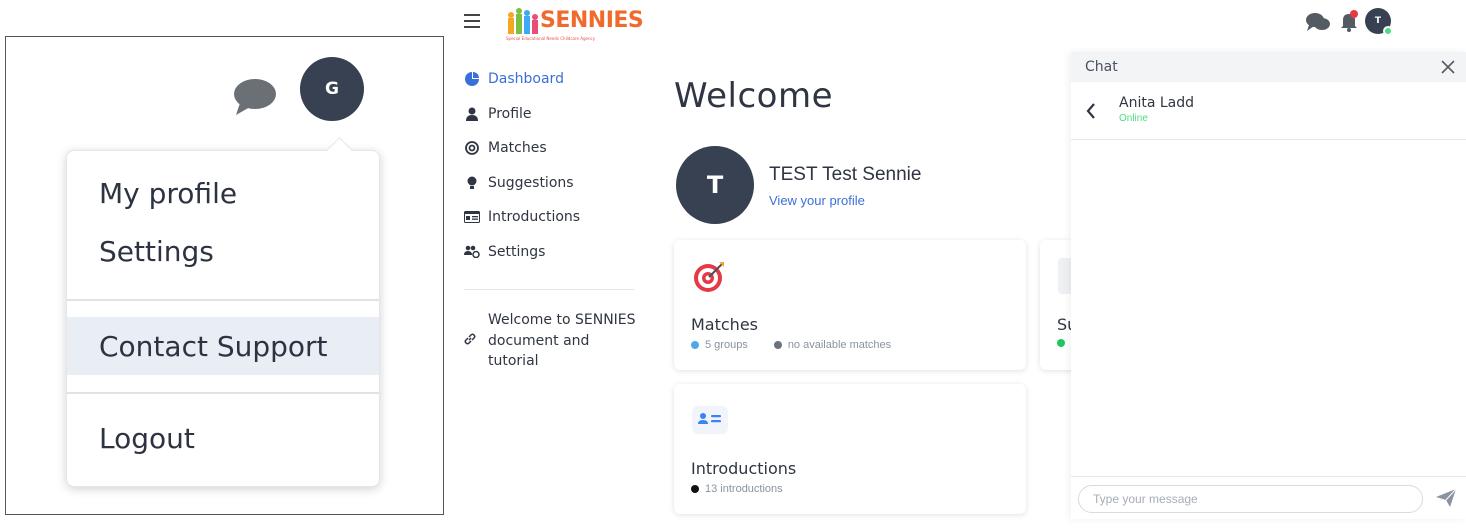  Describe the element at coordinates (1250, 499) in the screenshot. I see `chat-message-input` at that location.